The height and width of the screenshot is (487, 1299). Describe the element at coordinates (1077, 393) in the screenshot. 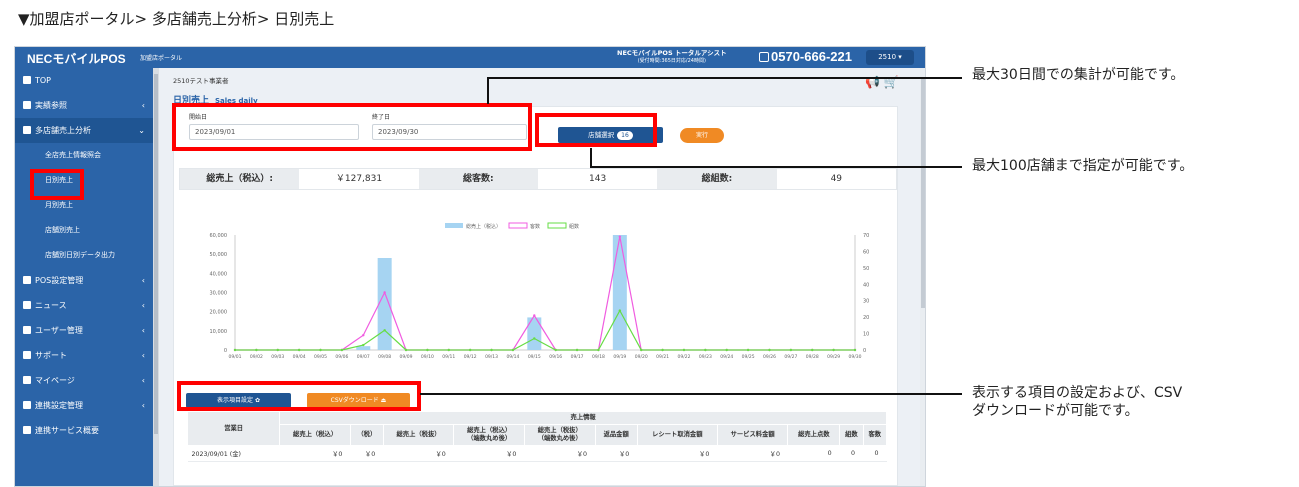

I see `callout-csv-line1: 表示する項目の設定および、CSV` at that location.